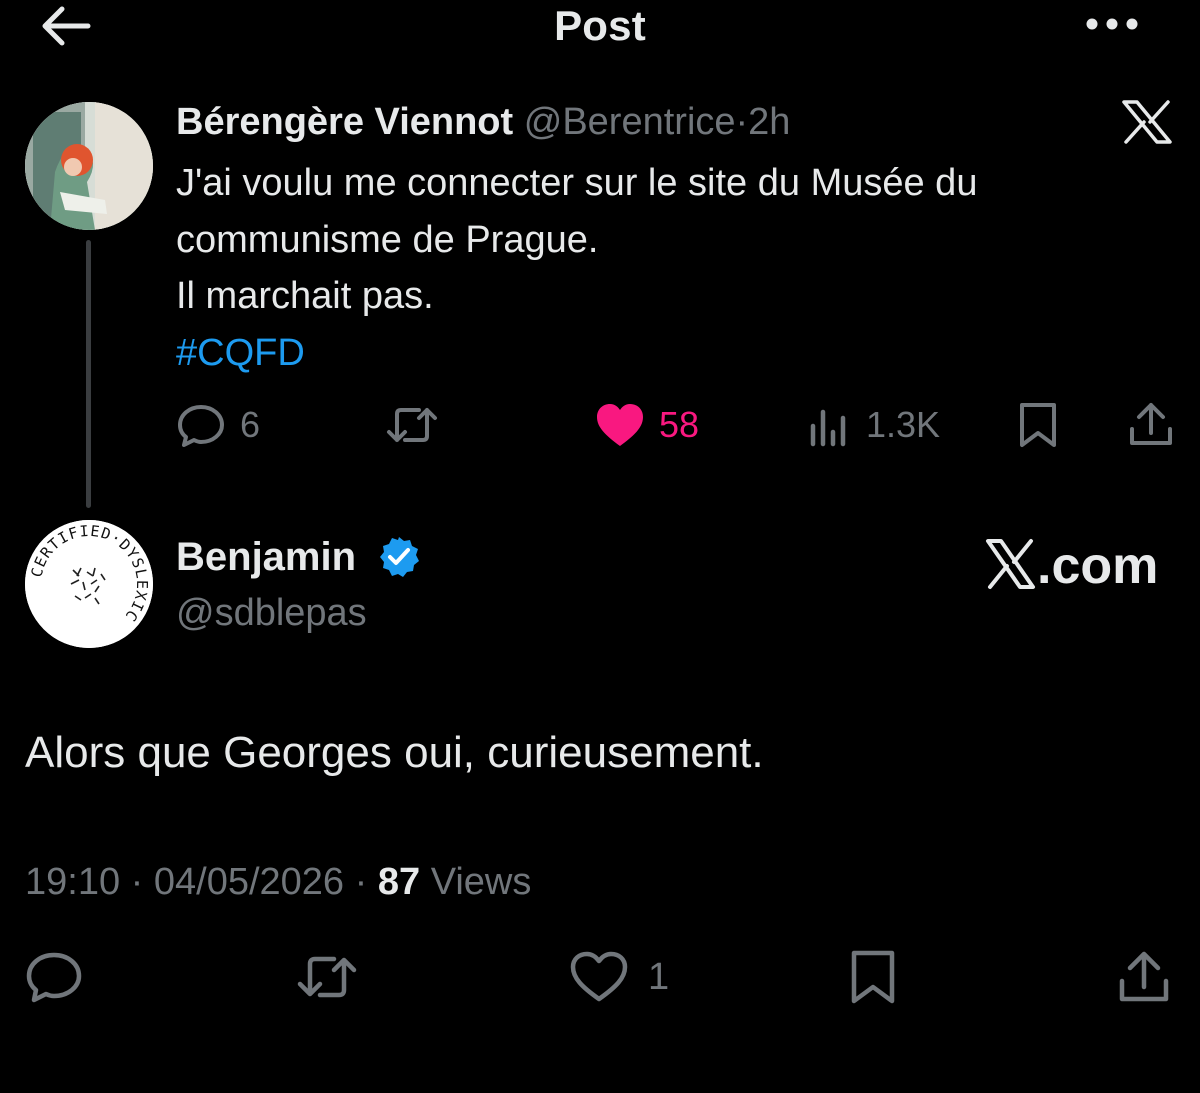 The height and width of the screenshot is (1093, 1200). Describe the element at coordinates (630, 122) in the screenshot. I see `author-handle: @Berentrice` at that location.